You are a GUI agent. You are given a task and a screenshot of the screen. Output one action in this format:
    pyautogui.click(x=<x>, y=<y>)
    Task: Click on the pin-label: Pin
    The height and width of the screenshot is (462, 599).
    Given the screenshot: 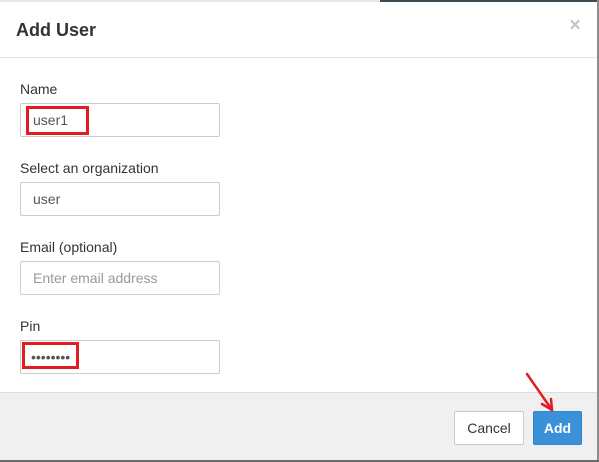 What is the action you would take?
    pyautogui.click(x=30, y=326)
    